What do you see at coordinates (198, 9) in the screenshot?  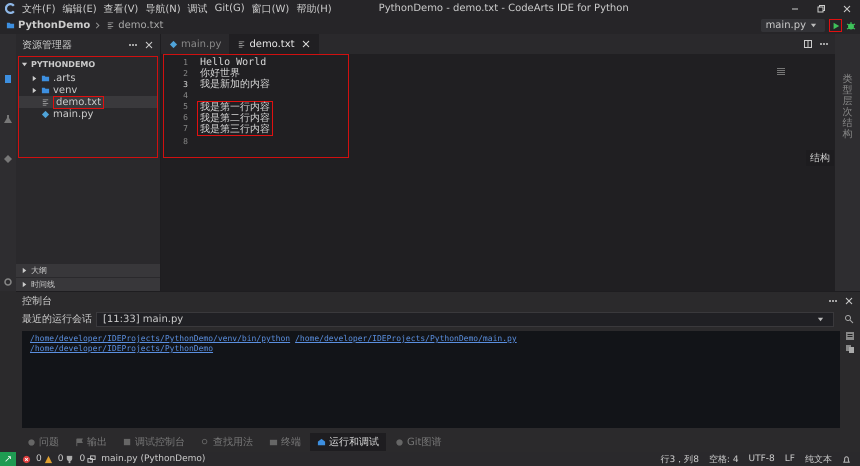 I see `menu-item: 调试` at bounding box center [198, 9].